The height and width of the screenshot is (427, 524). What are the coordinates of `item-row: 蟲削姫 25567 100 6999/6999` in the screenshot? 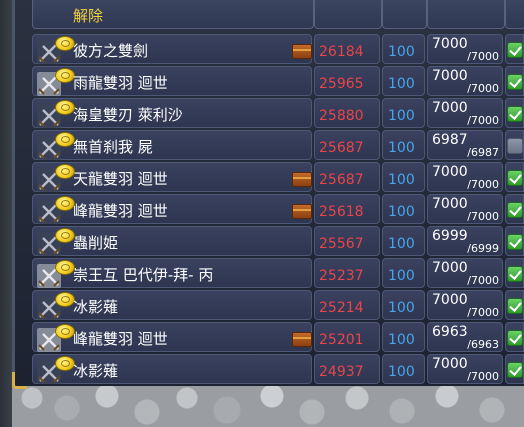 It's located at (278, 241).